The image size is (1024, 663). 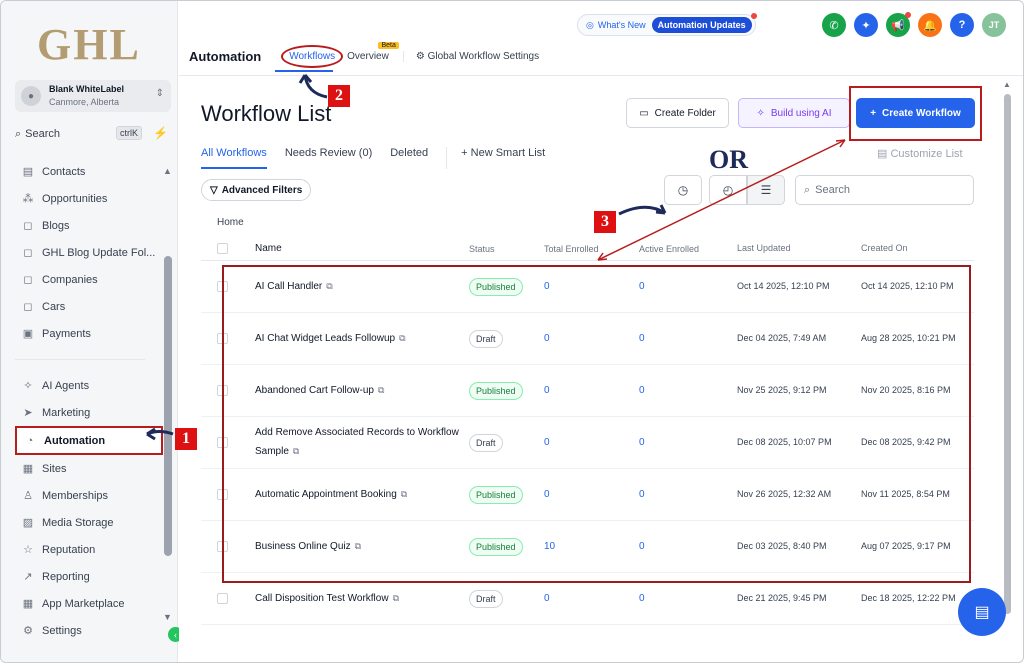 What do you see at coordinates (328, 158) in the screenshot?
I see `tab-needs-review: Needs Review (0)` at bounding box center [328, 158].